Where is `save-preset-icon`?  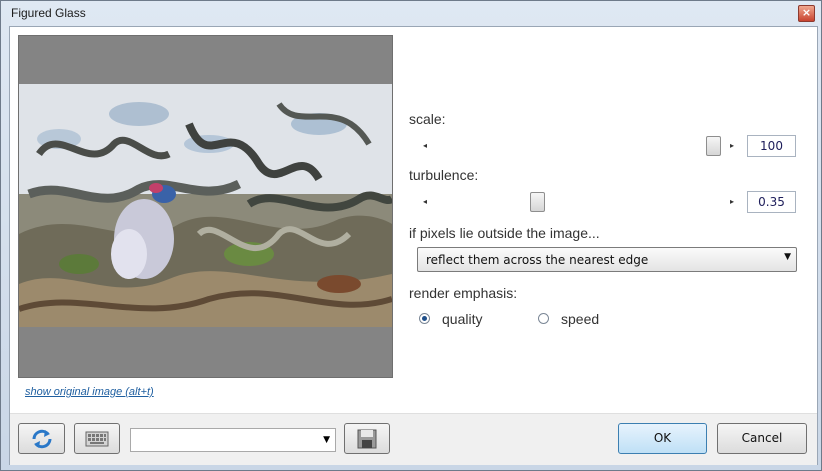
save-preset-icon is located at coordinates (367, 439).